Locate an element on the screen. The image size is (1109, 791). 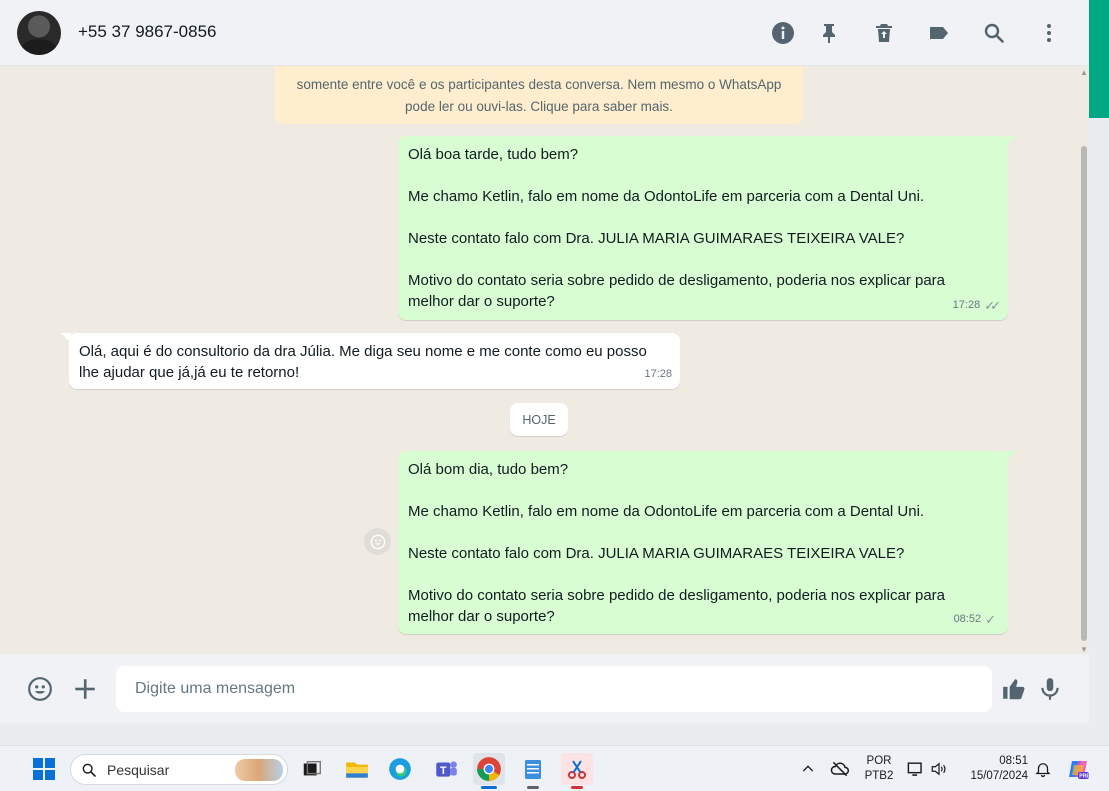
scroll-down-arrow-icon: ▼ is located at coordinates (1084, 649).